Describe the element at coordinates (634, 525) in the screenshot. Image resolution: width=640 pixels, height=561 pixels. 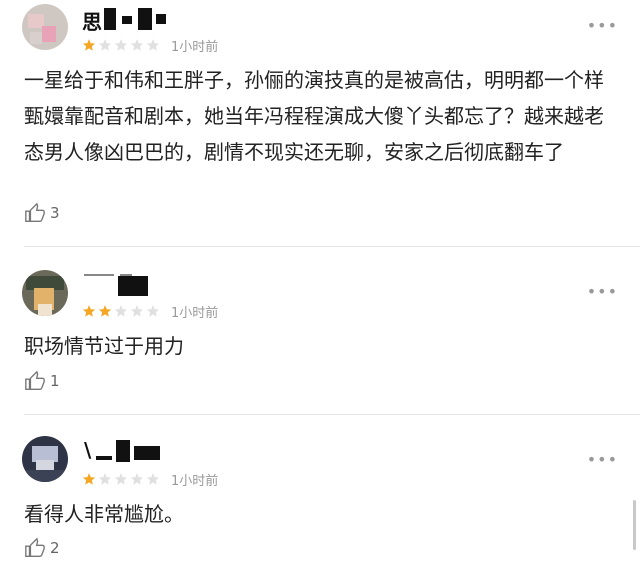
I see `scrollbar` at that location.